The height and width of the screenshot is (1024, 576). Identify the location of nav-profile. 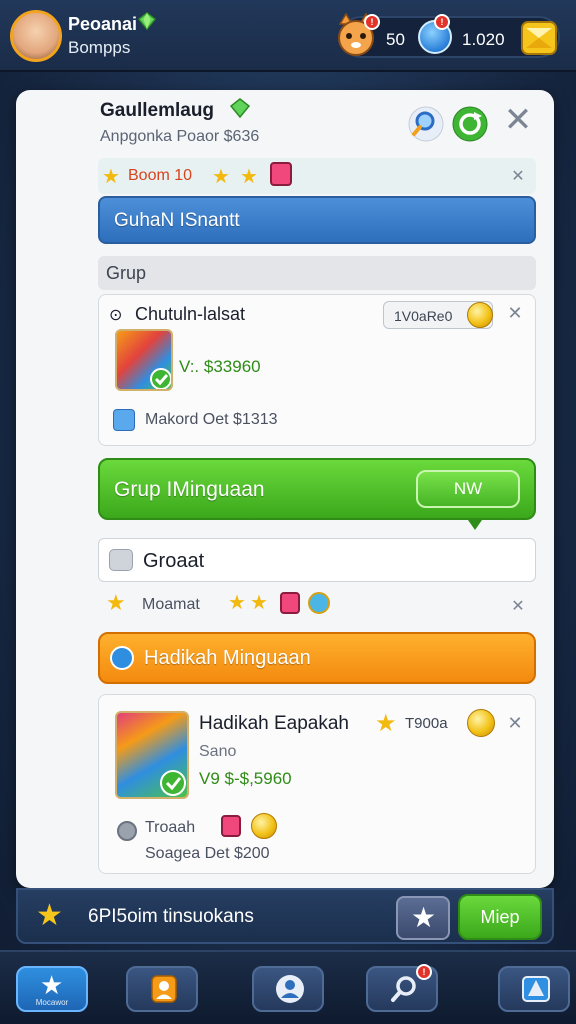
(162, 989).